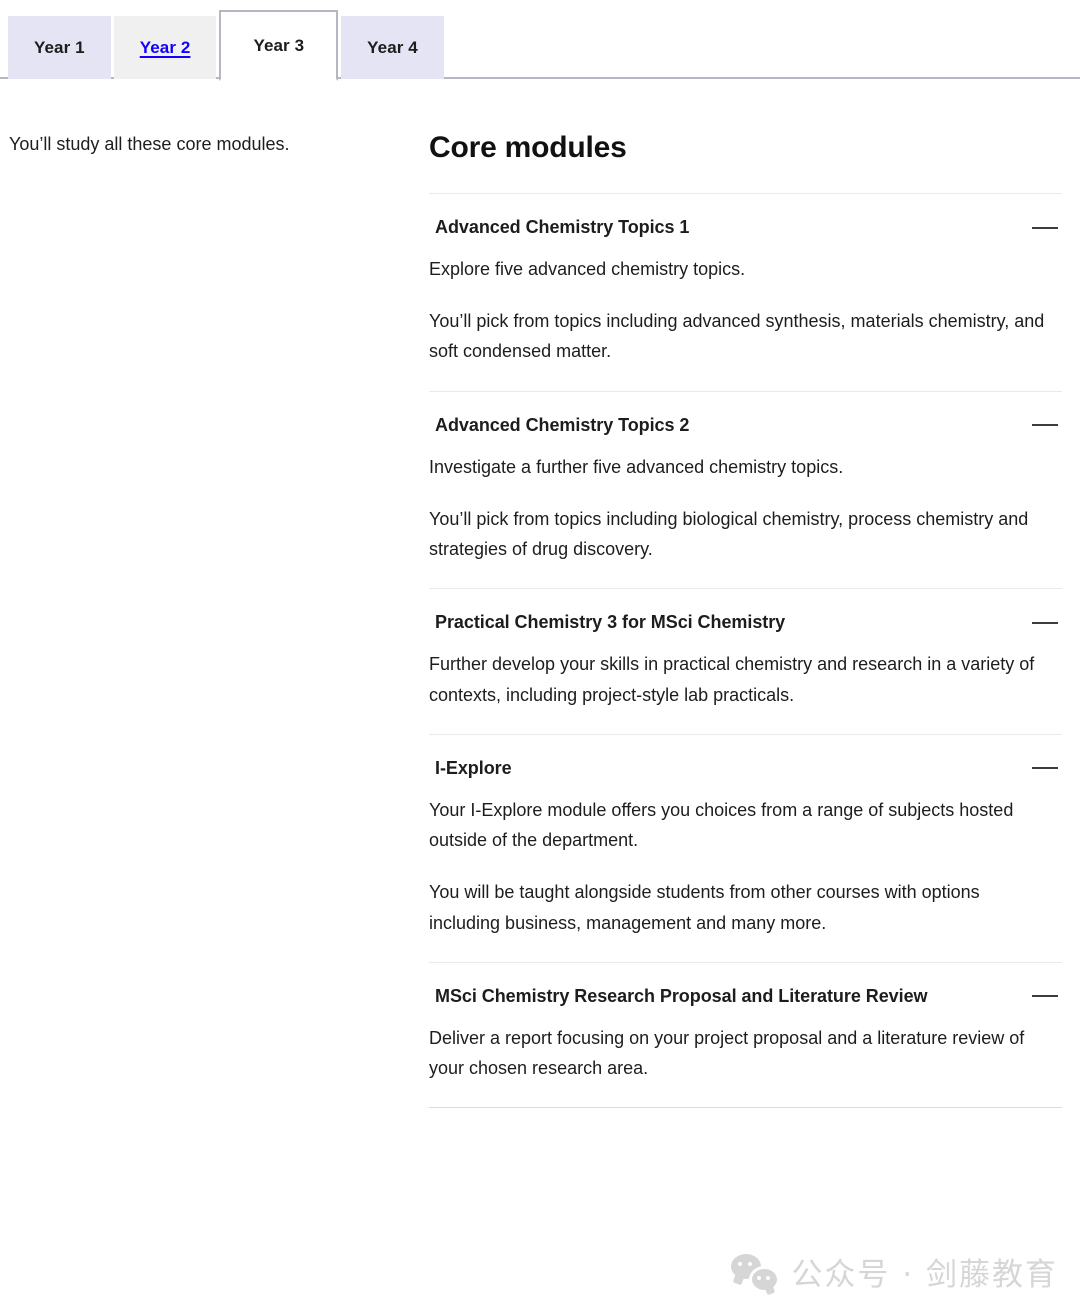 Image resolution: width=1080 pixels, height=1308 pixels. I want to click on tab-year-3: Year 3, so click(279, 45).